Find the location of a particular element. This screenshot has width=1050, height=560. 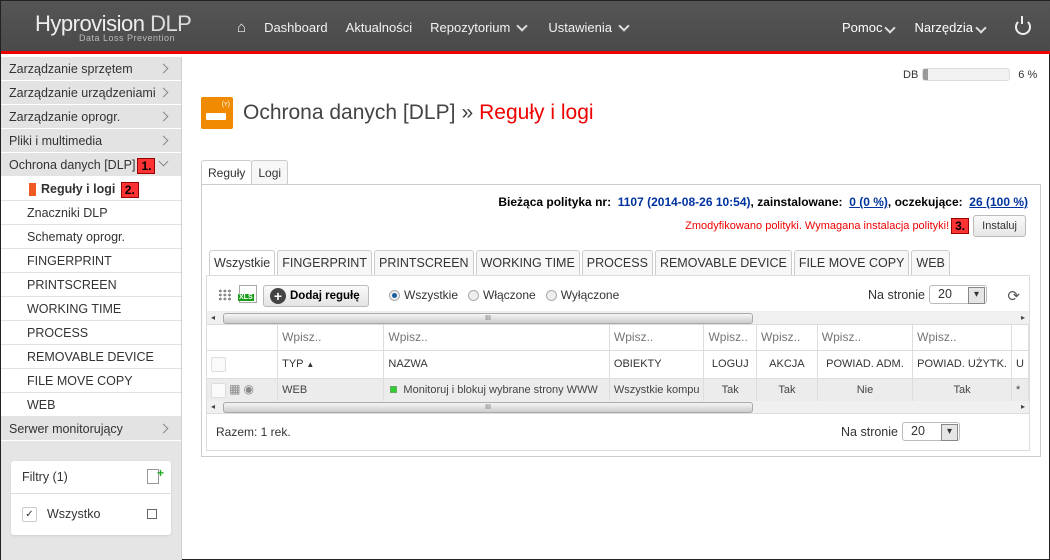

logo: Hyprovision DLP Data Loss Prevention is located at coordinates (113, 27).